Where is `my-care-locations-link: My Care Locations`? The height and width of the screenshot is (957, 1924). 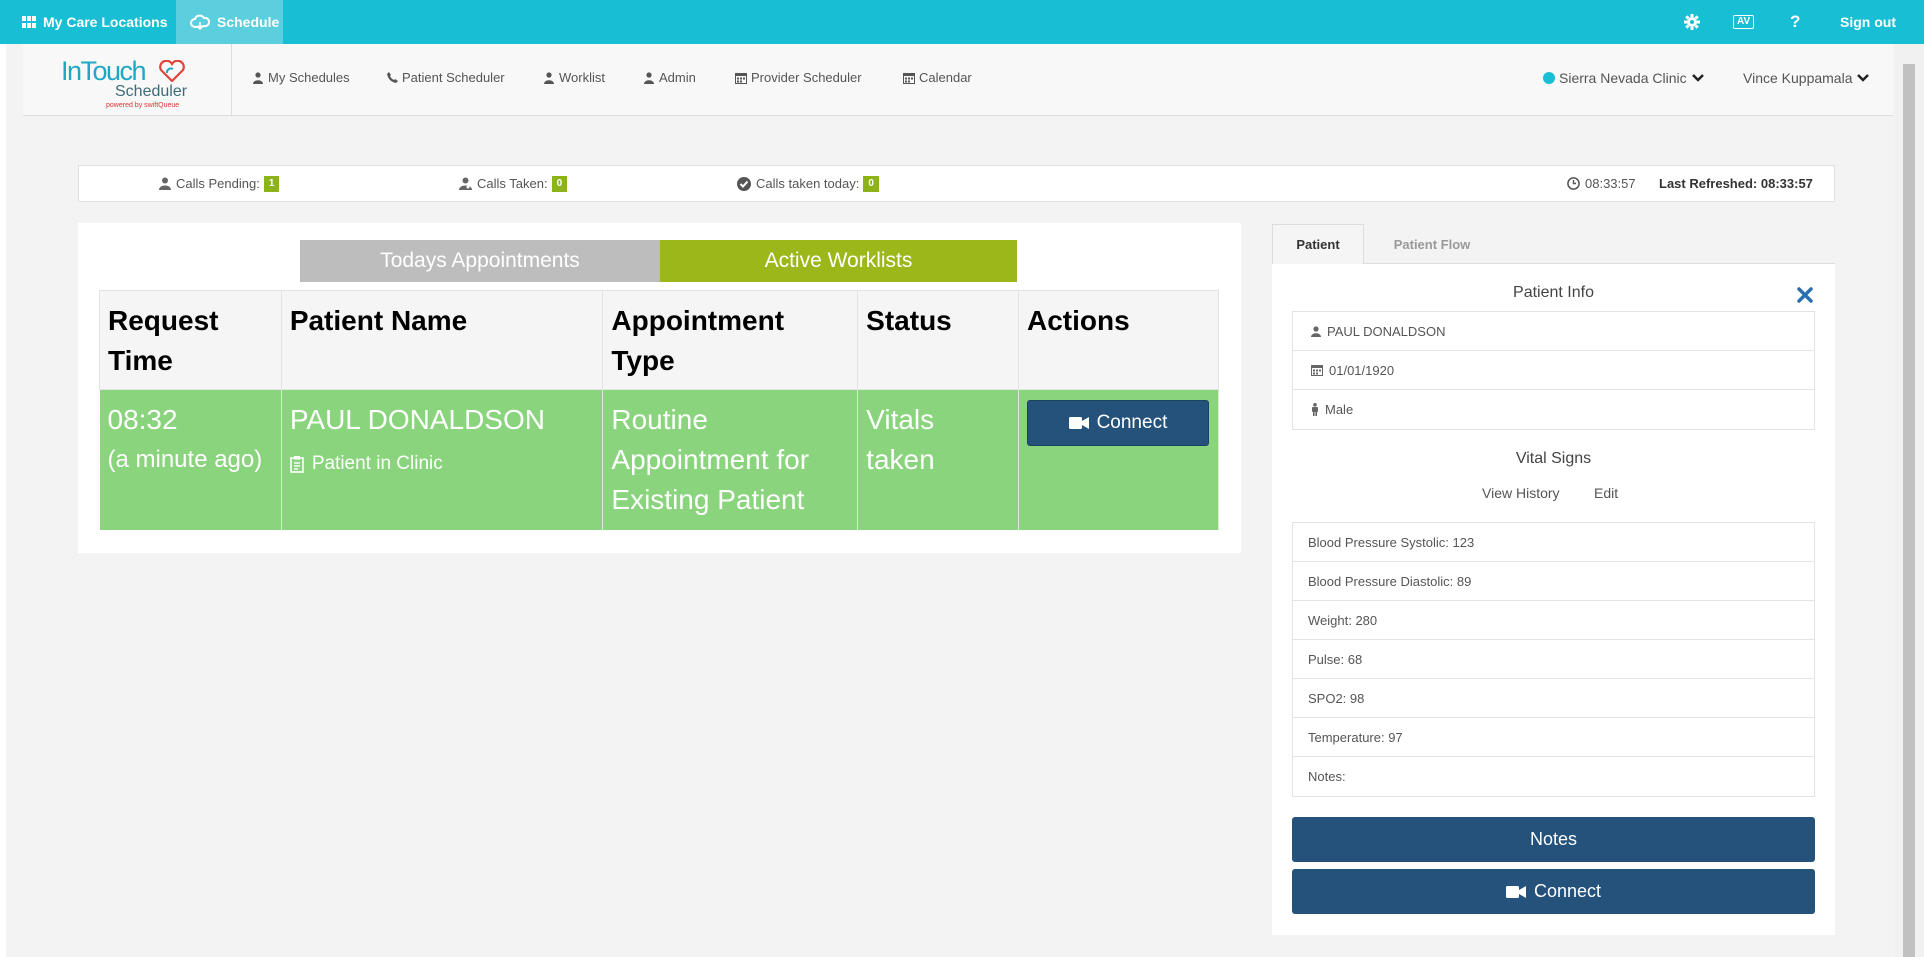 my-care-locations-link: My Care Locations is located at coordinates (94, 22).